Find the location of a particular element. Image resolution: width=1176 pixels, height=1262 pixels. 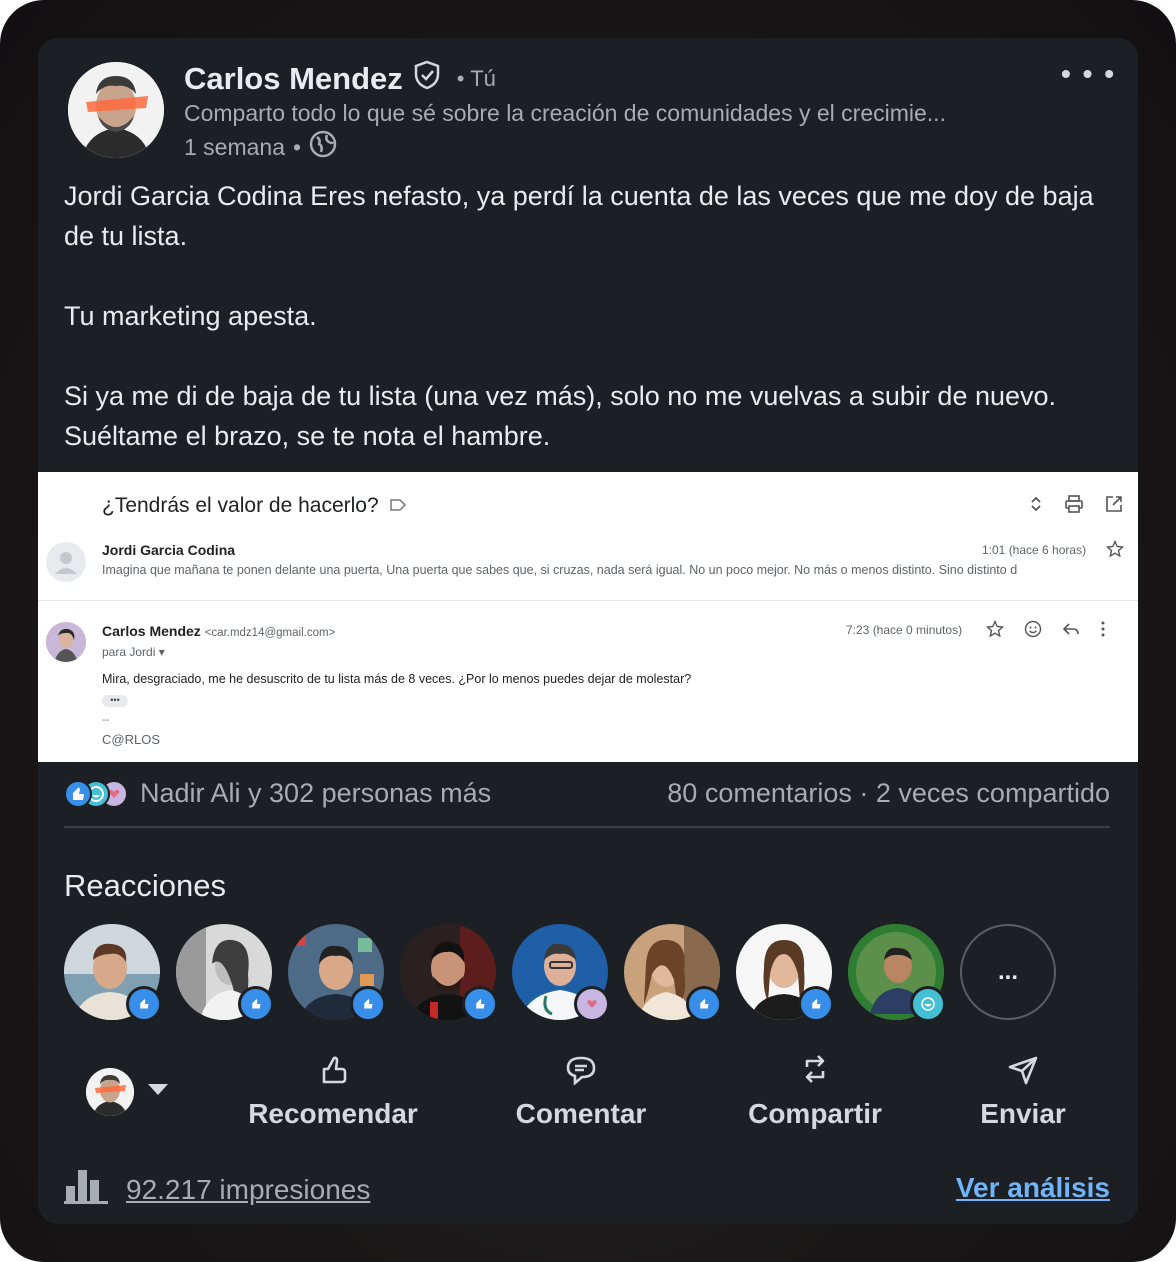

reply-sender: Carlos Mendez <car.mdz14@gmail.com> is located at coordinates (218, 631).